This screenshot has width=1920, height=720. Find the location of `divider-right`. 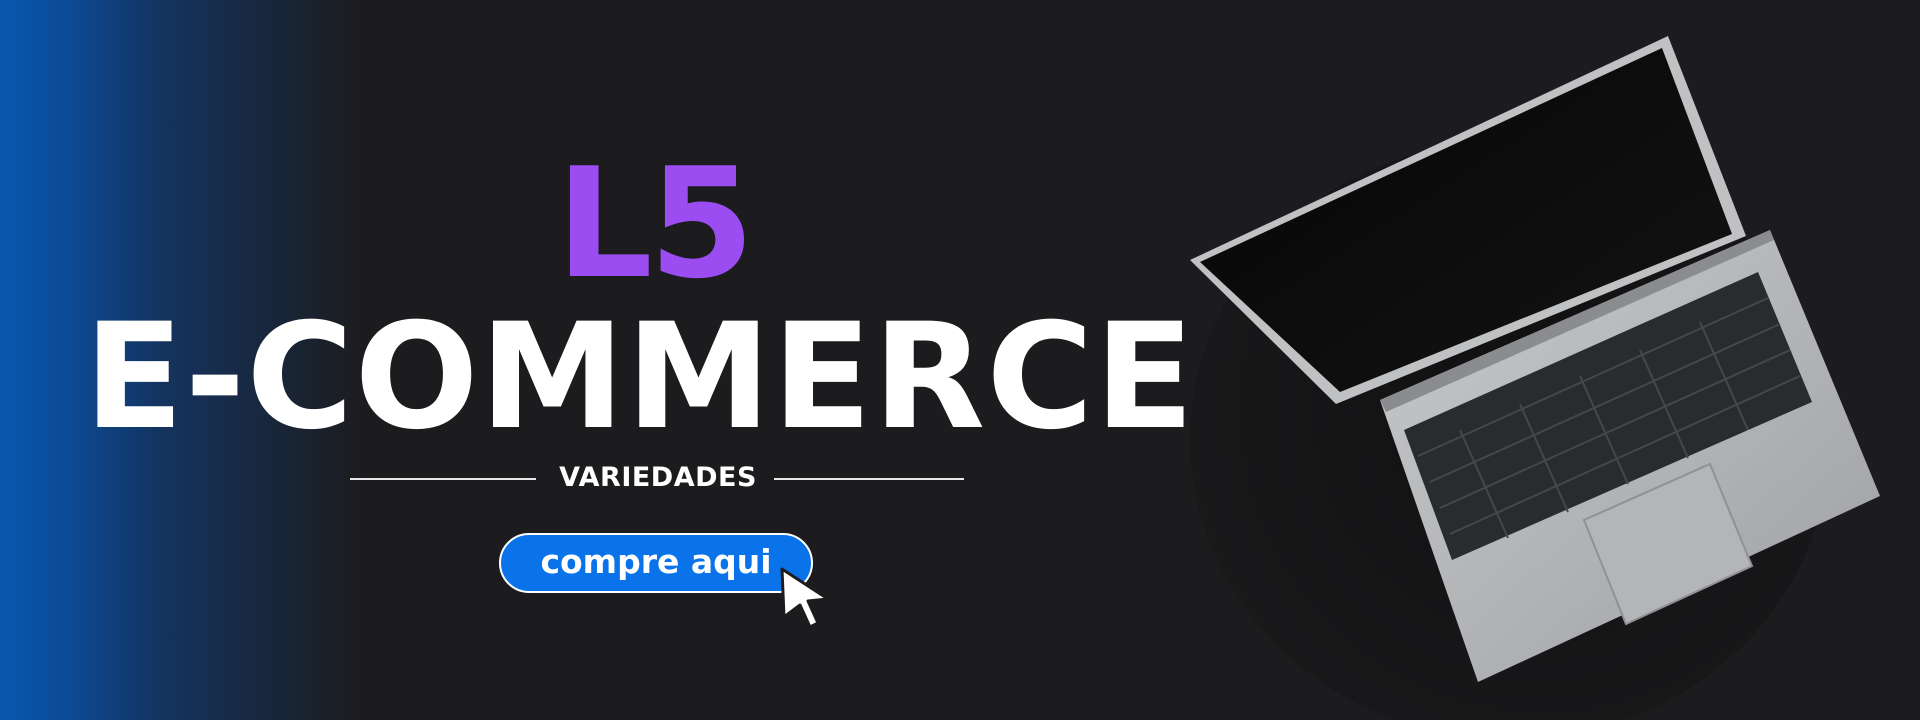

divider-right is located at coordinates (869, 479).